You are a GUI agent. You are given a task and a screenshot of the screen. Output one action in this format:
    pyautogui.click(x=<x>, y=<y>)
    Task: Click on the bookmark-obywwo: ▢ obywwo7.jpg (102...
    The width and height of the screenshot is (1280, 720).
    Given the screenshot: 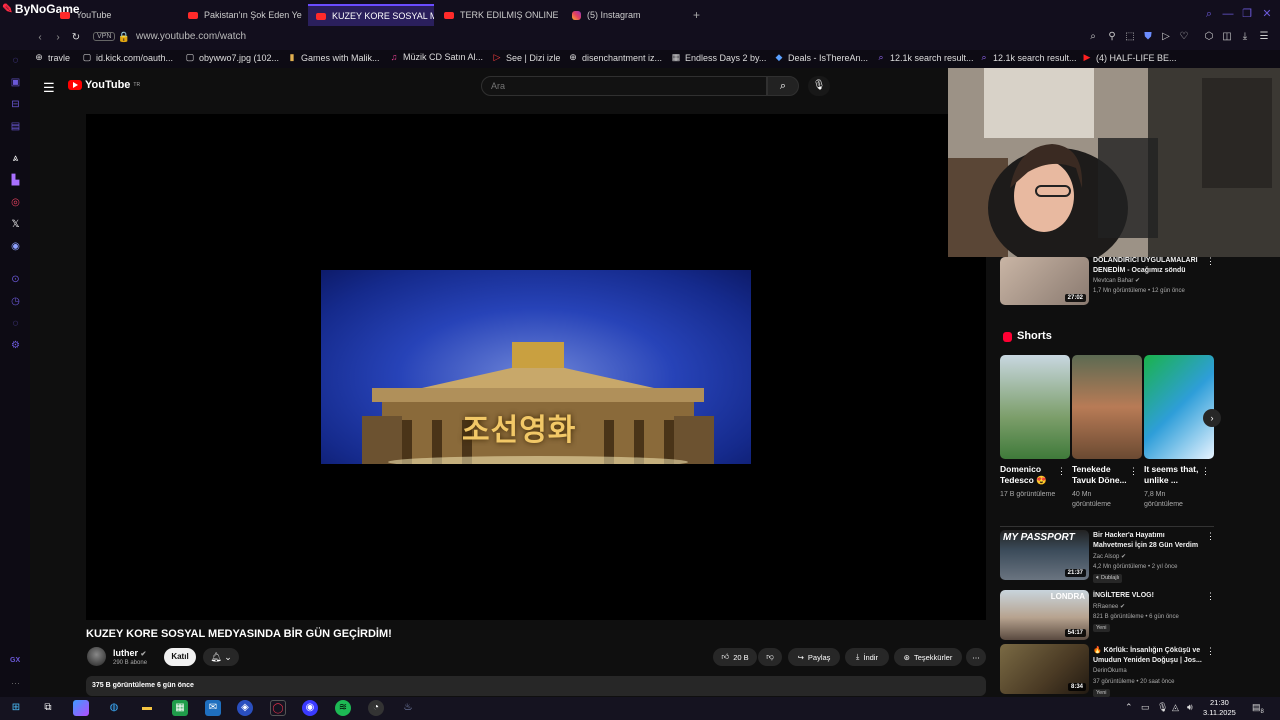 What is the action you would take?
    pyautogui.click(x=232, y=57)
    